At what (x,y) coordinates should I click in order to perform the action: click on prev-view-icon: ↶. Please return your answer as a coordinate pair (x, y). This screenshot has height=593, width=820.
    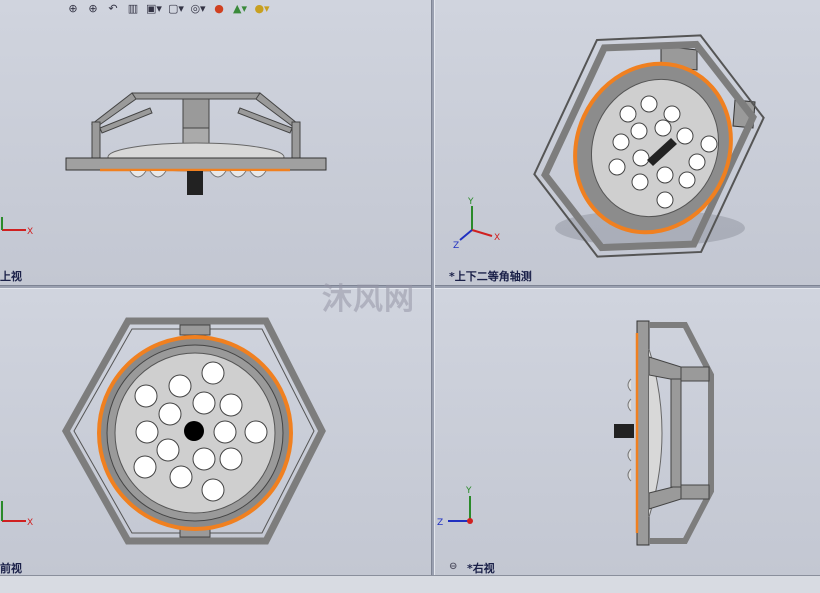
    Looking at the image, I should click on (113, 8).